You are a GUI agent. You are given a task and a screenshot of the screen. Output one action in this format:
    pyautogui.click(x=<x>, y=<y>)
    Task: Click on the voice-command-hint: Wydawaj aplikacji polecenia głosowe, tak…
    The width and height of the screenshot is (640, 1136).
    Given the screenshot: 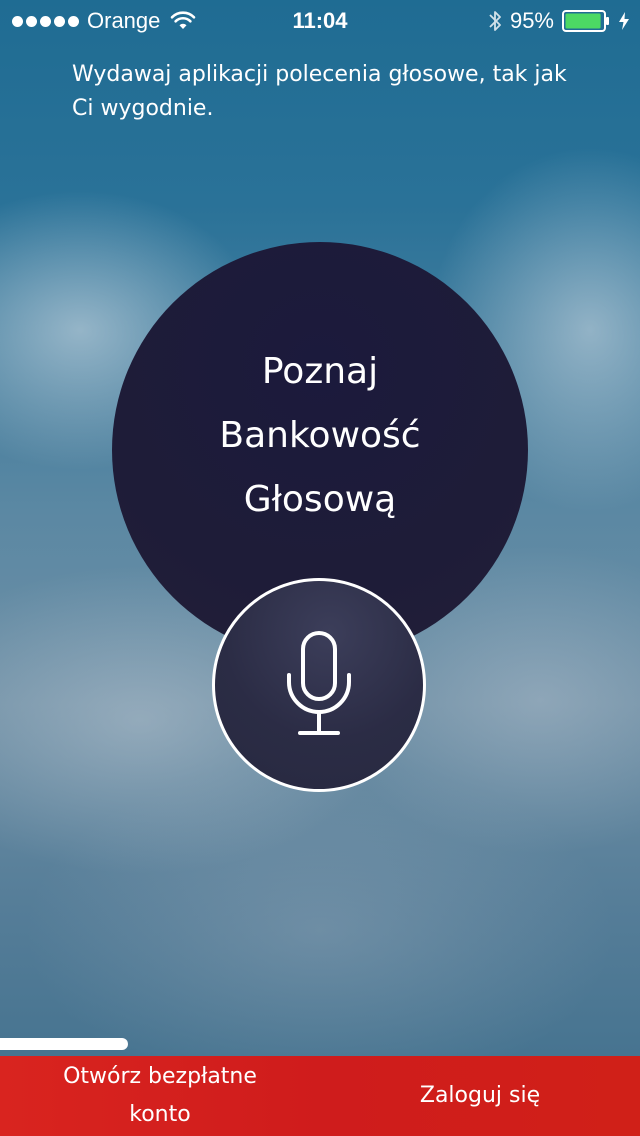 What is the action you would take?
    pyautogui.click(x=319, y=91)
    